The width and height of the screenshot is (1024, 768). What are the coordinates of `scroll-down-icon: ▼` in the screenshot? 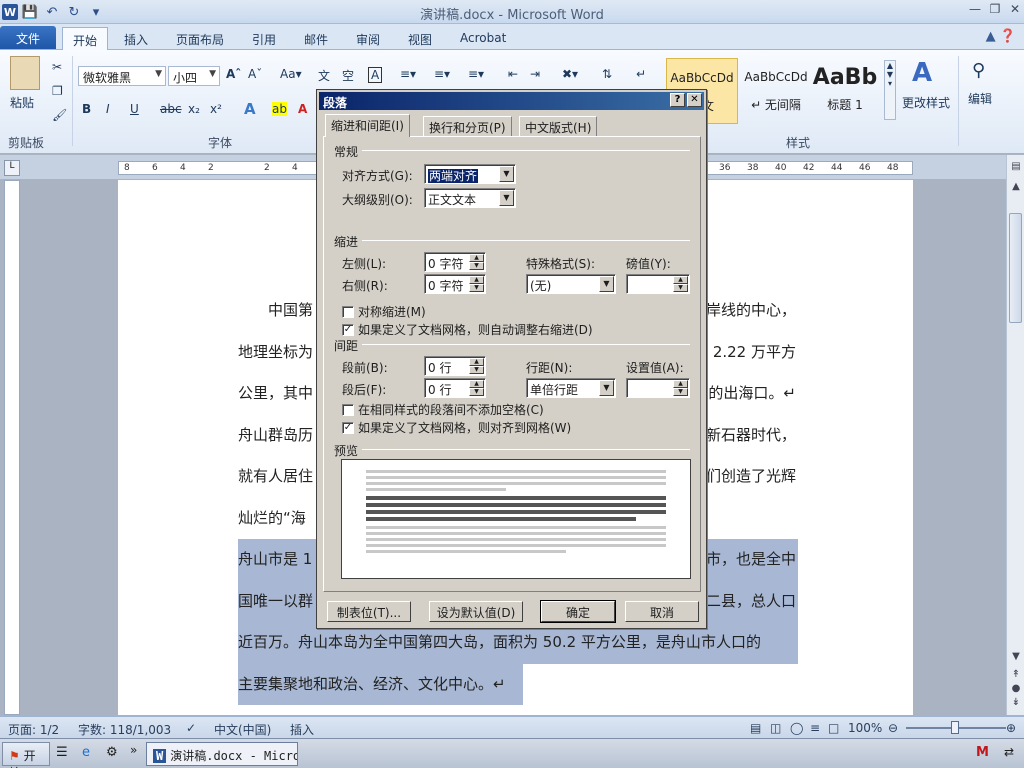 It's located at (1016, 657).